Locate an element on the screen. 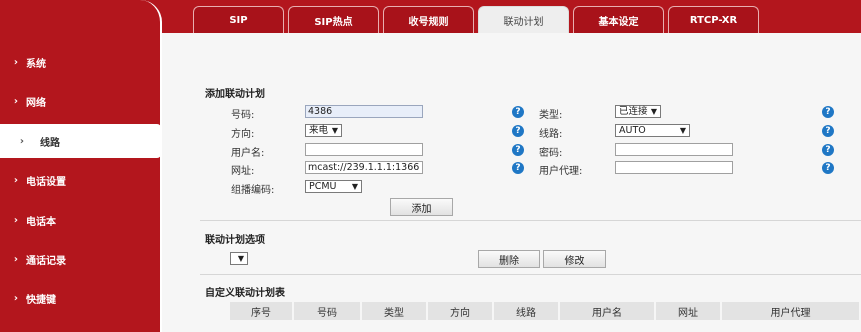 This screenshot has height=332, width=861. tab-basic-settings: 基本设定 is located at coordinates (618, 19).